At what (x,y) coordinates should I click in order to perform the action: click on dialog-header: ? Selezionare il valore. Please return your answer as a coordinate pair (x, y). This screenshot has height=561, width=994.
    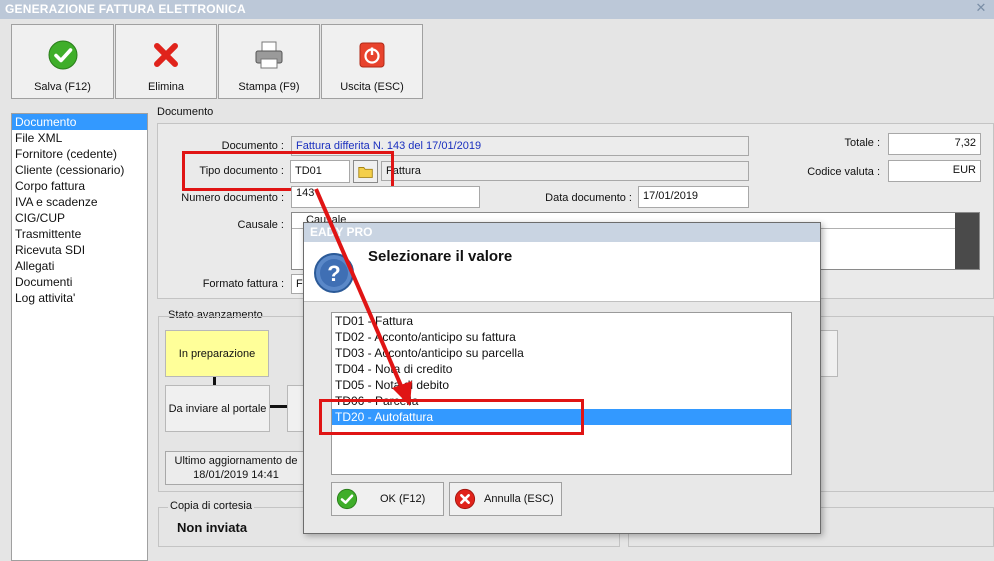
    Looking at the image, I should click on (562, 272).